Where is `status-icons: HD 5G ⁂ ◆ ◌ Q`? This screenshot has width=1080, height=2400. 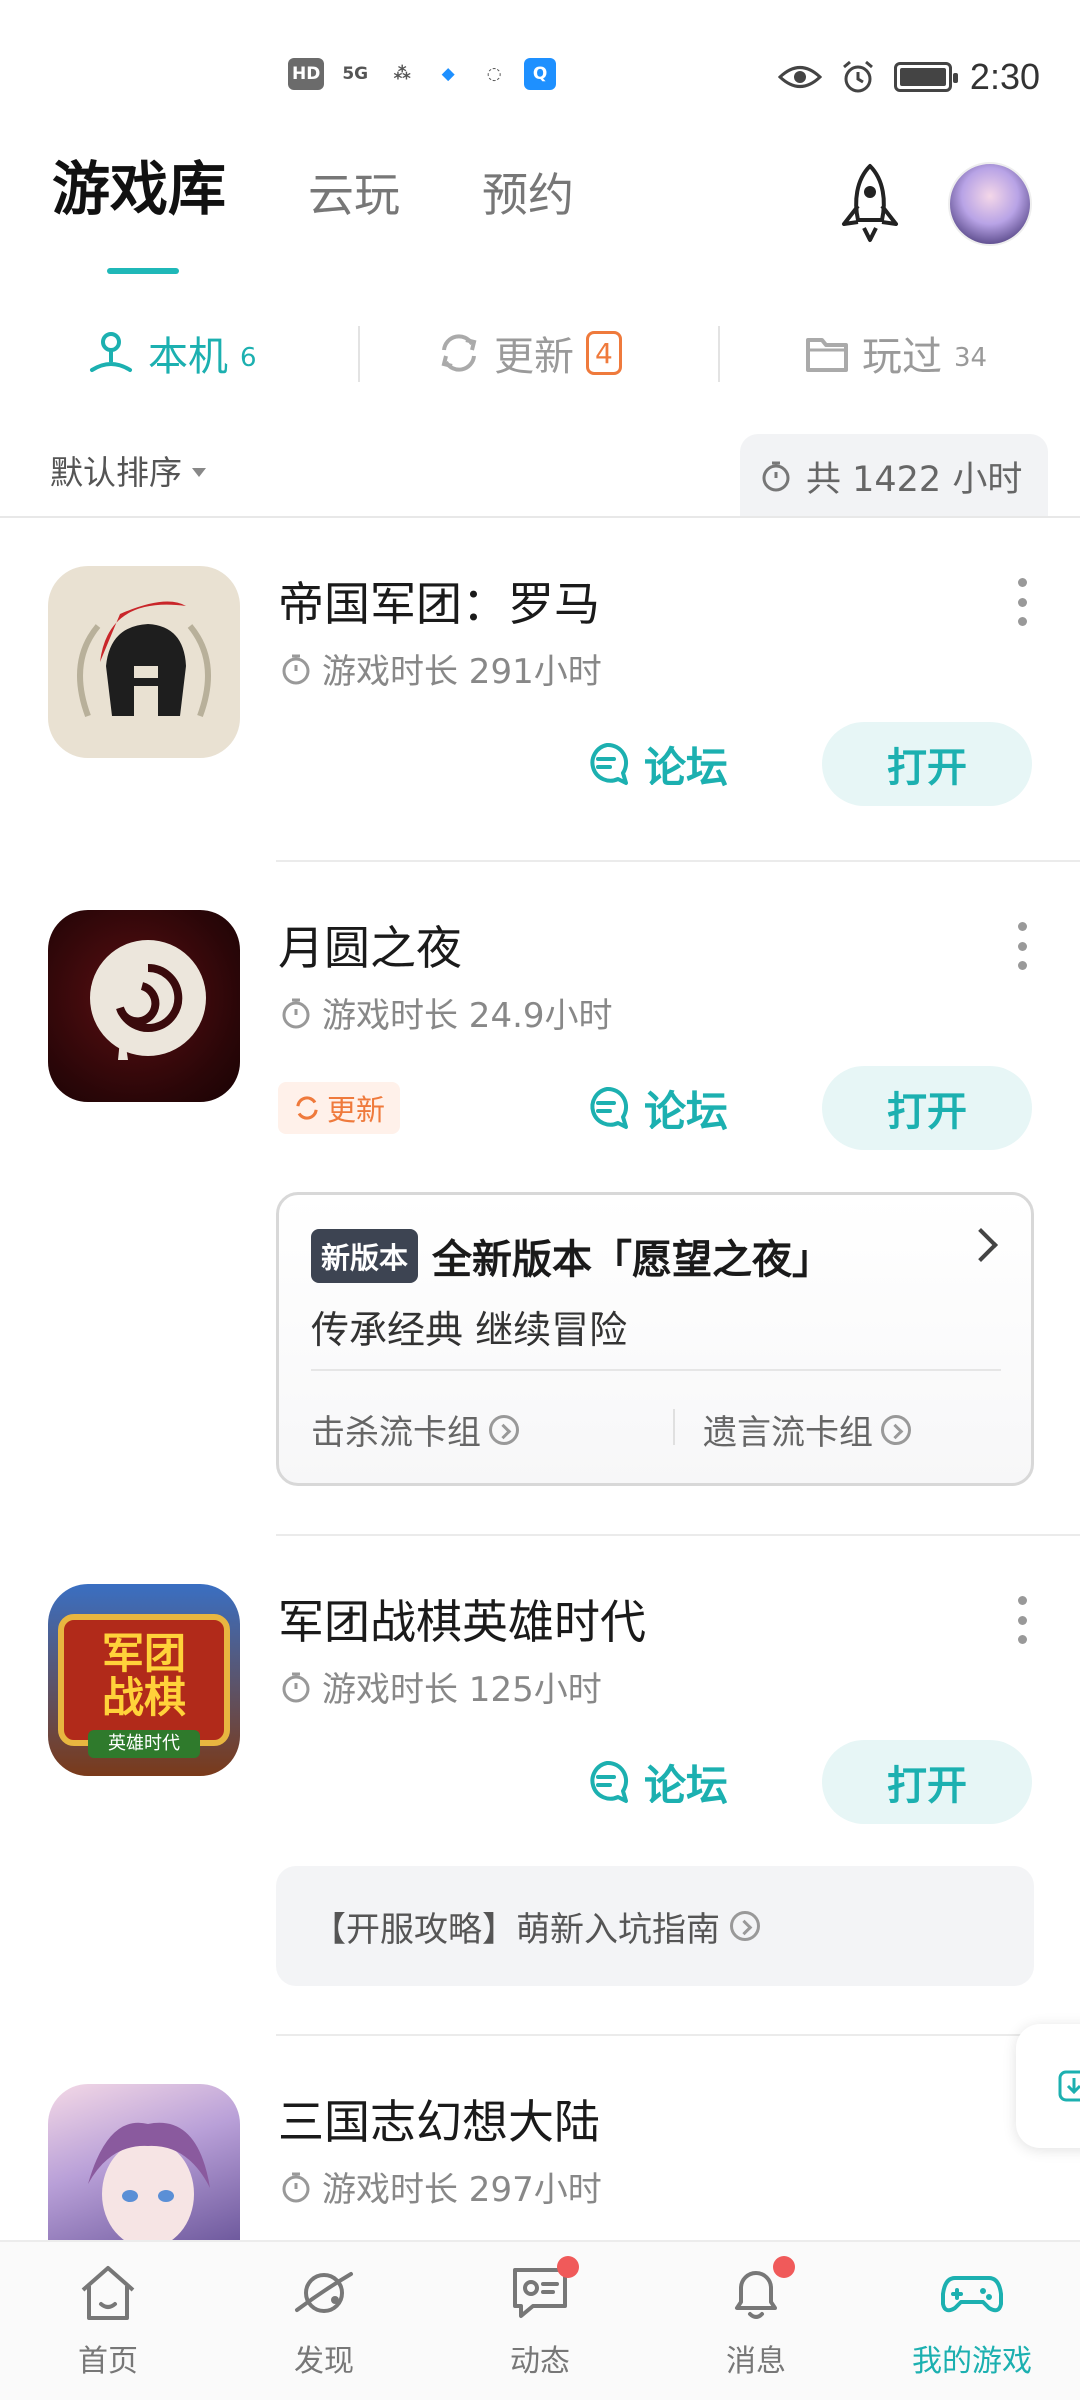
status-icons: HD 5G ⁂ ◆ ◌ Q is located at coordinates (422, 74).